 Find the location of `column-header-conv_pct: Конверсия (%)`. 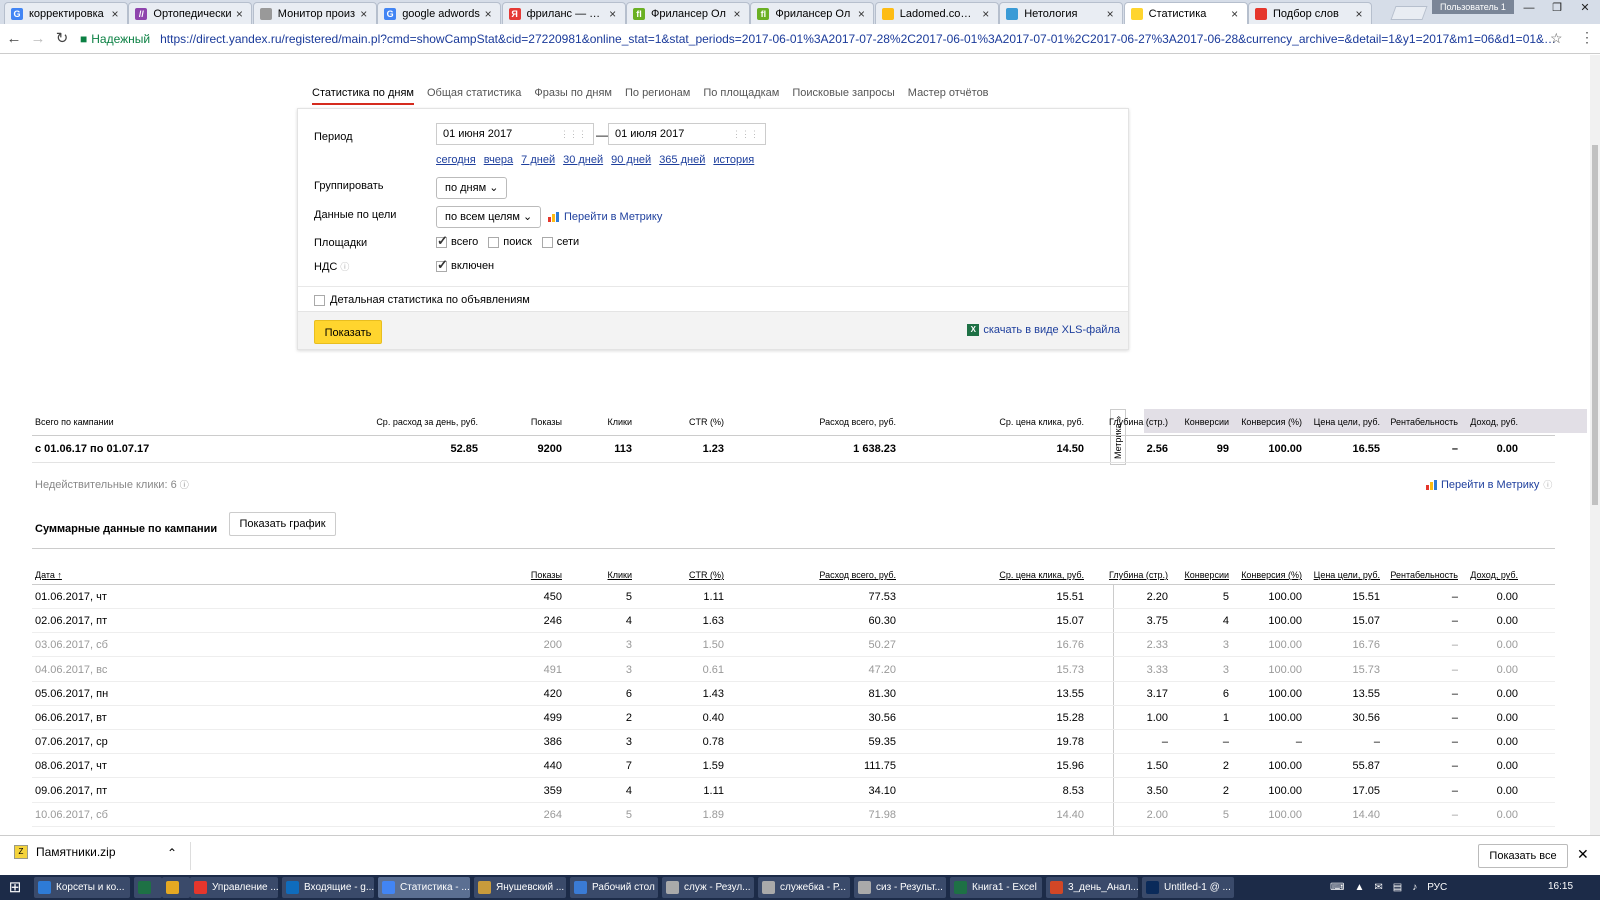

column-header-conv_pct: Конверсия (%) is located at coordinates (1271, 575).